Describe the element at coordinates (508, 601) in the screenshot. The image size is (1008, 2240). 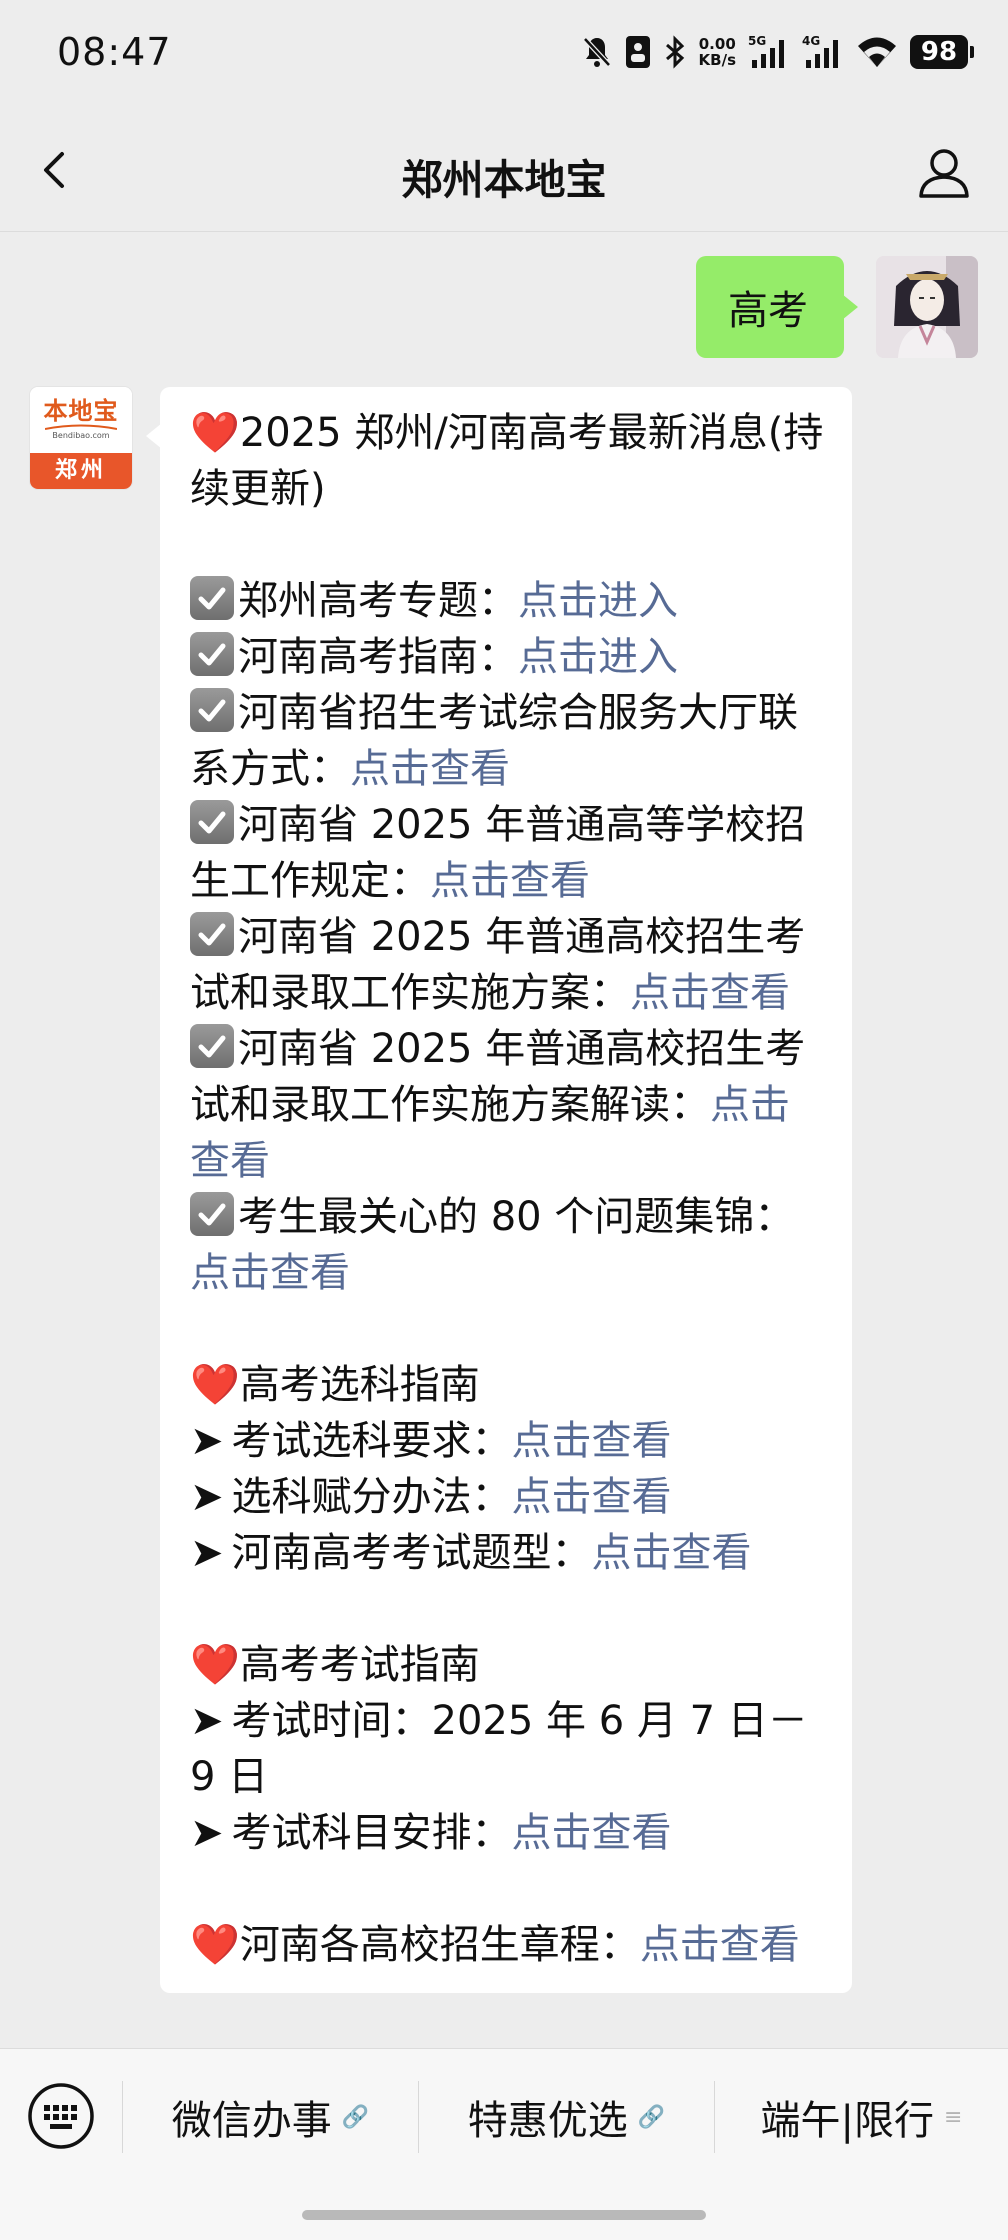
I see `checked-link-item: 郑州高考专题：点击进入` at that location.